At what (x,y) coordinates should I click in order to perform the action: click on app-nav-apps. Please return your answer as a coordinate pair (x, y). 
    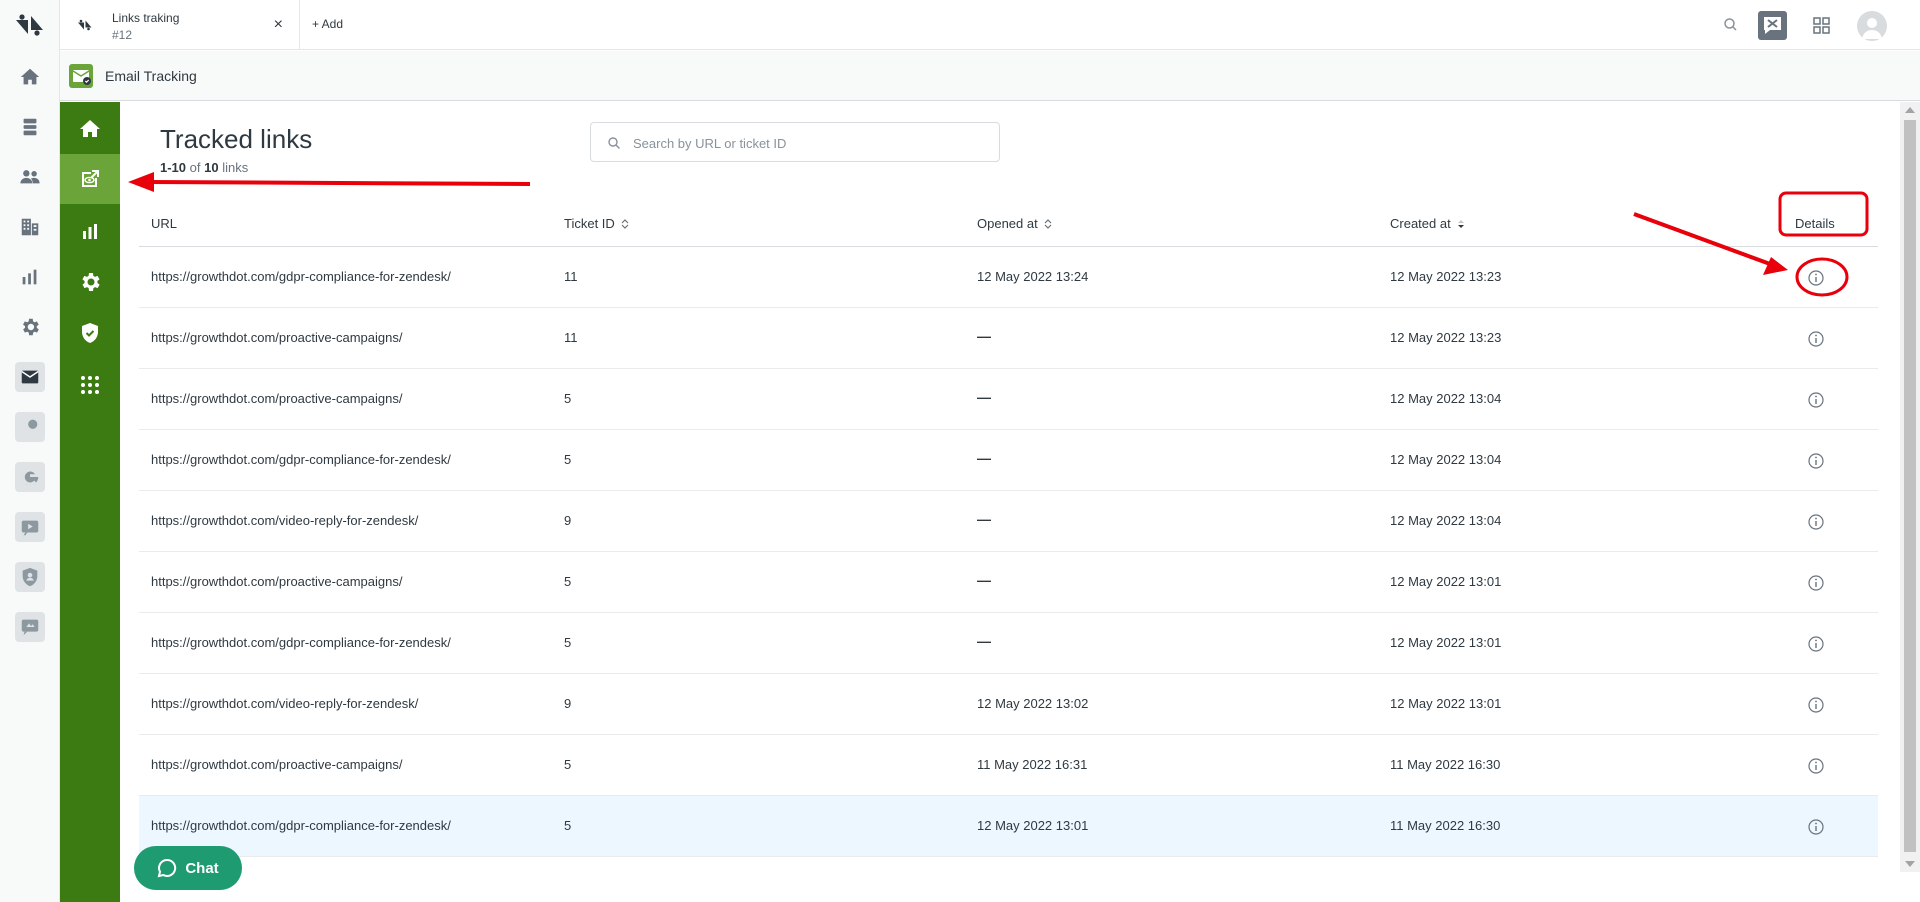
    Looking at the image, I should click on (90, 385).